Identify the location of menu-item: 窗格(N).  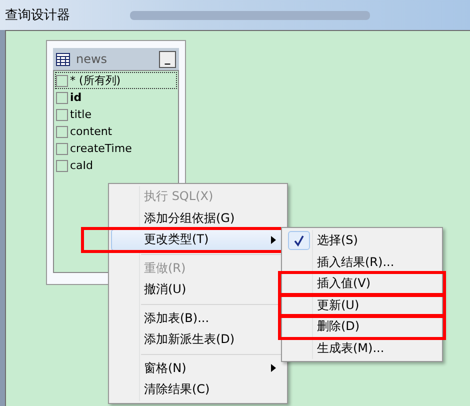
(198, 368).